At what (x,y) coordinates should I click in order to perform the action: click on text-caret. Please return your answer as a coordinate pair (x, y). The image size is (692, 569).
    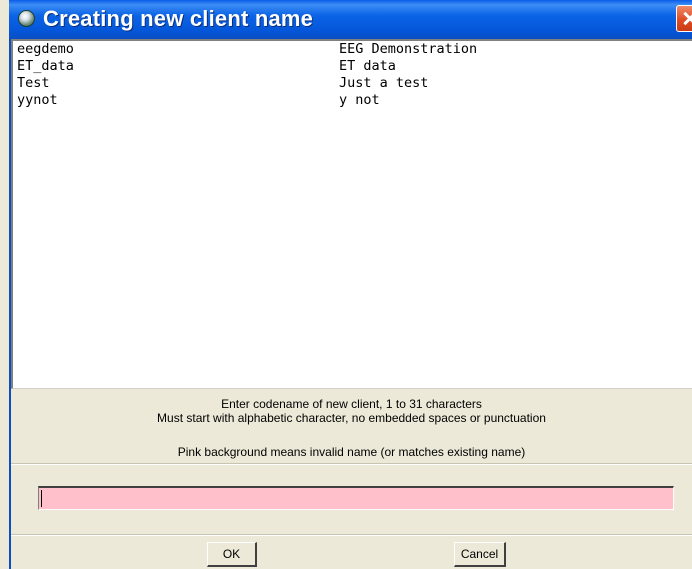
    Looking at the image, I should click on (41, 498).